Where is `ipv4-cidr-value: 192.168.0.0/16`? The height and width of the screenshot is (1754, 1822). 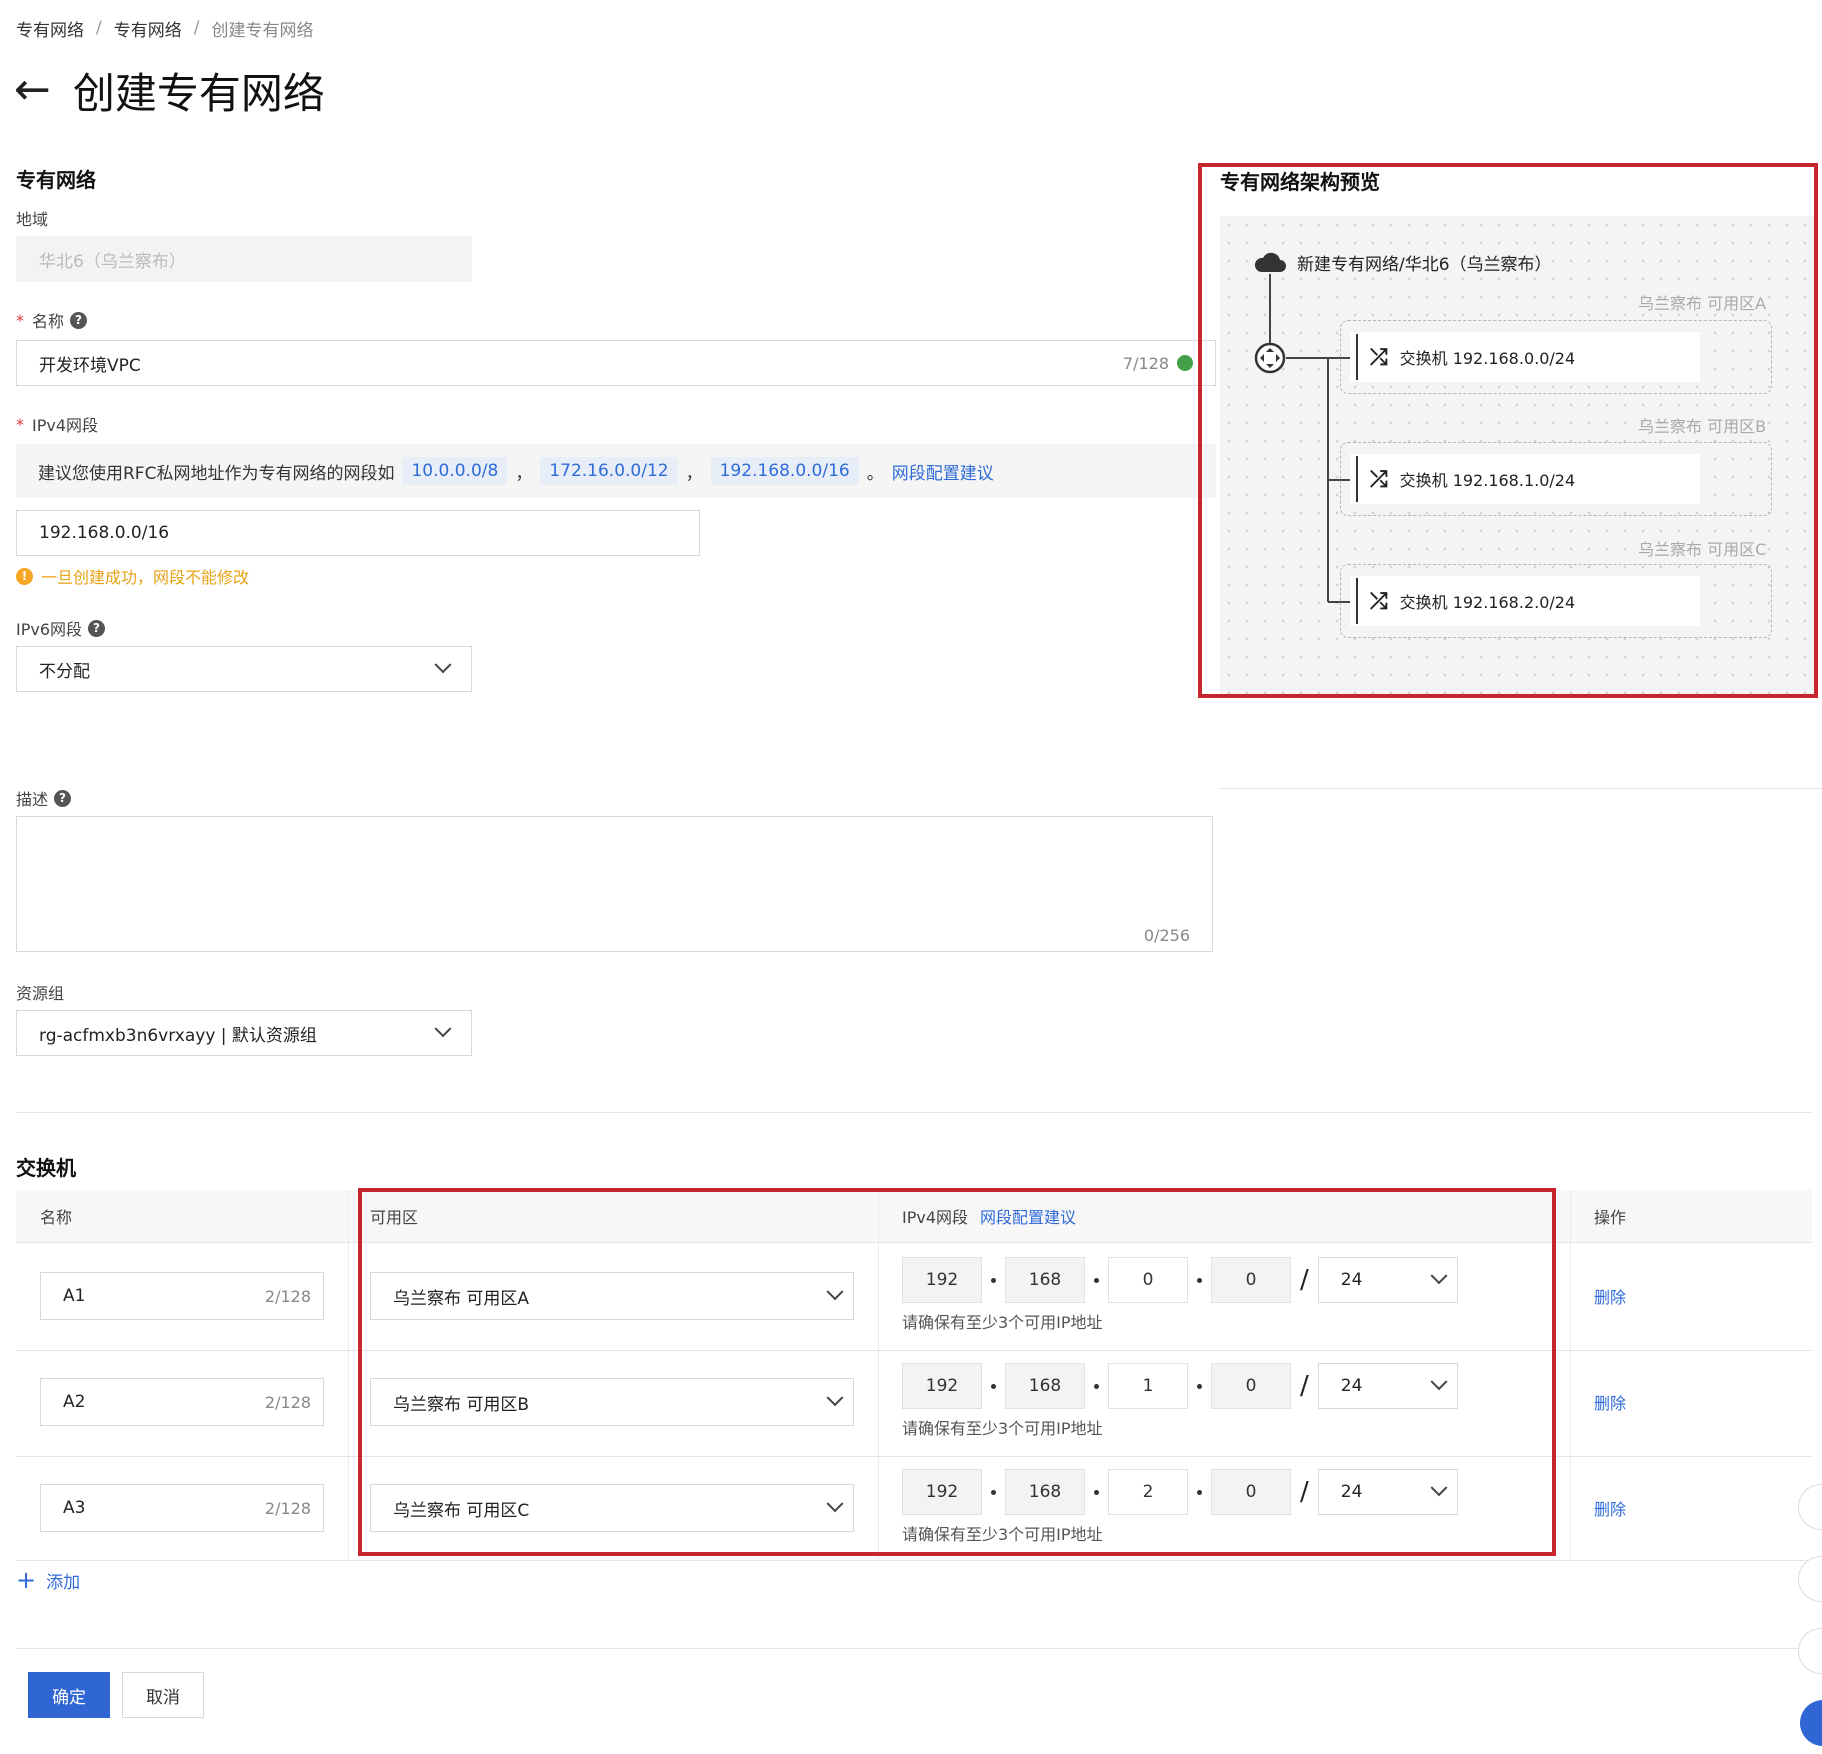
ipv4-cidr-value: 192.168.0.0/16 is located at coordinates (104, 533).